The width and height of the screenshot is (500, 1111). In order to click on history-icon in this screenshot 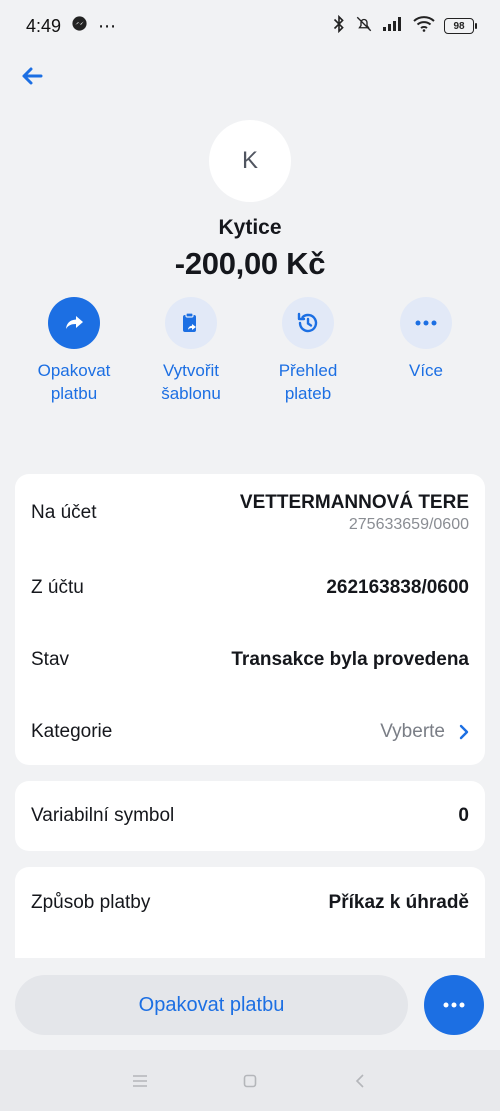, I will do `click(307, 322)`.